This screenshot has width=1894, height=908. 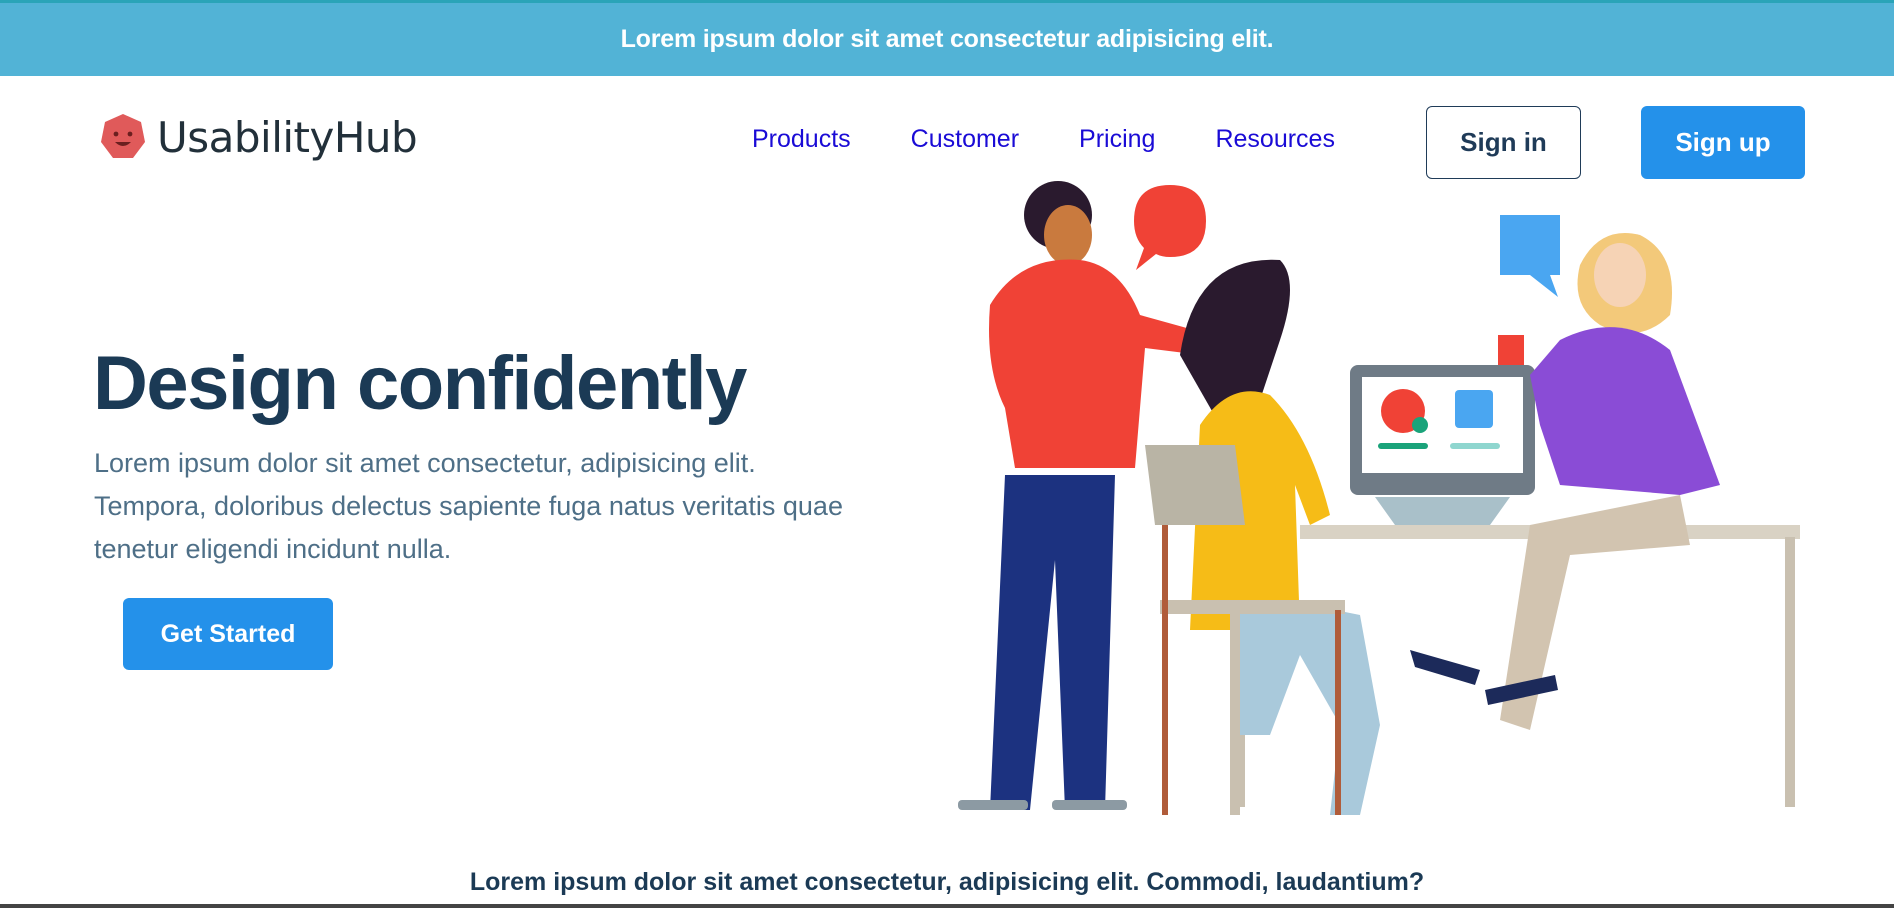 I want to click on main-nav: Products Customer Pricing Resources, so click(x=1073, y=139).